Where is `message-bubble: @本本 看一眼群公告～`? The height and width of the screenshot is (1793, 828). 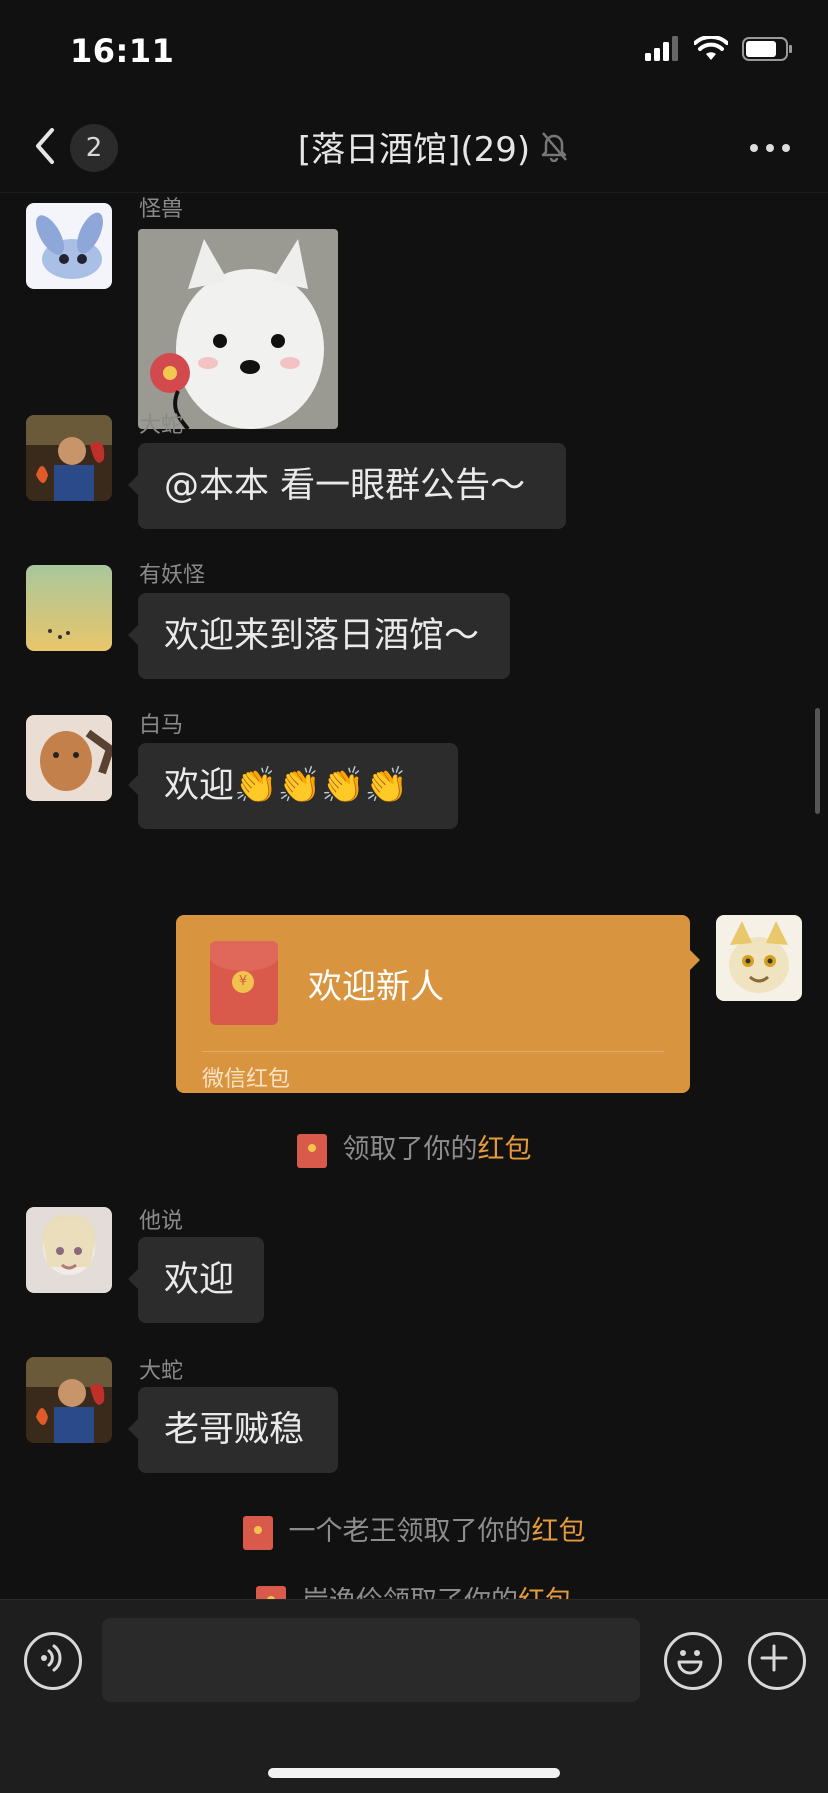 message-bubble: @本本 看一眼群公告～ is located at coordinates (347, 486).